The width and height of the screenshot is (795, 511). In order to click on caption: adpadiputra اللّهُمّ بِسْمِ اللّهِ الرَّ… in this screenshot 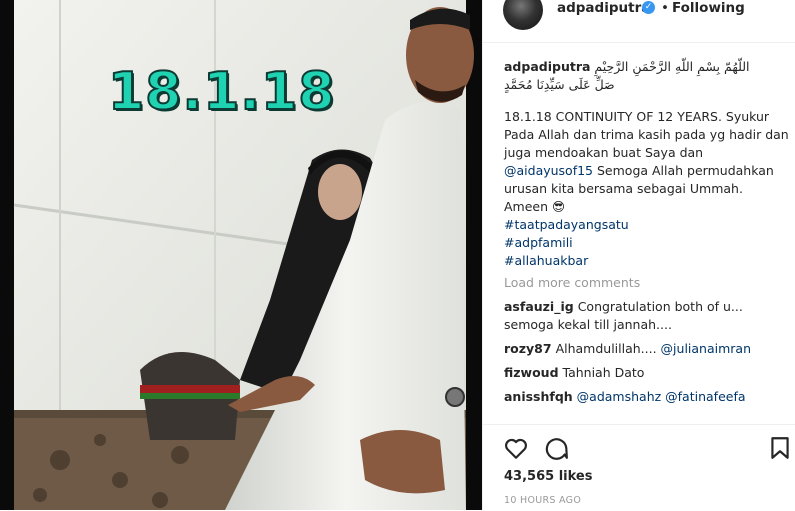, I will do `click(646, 164)`.